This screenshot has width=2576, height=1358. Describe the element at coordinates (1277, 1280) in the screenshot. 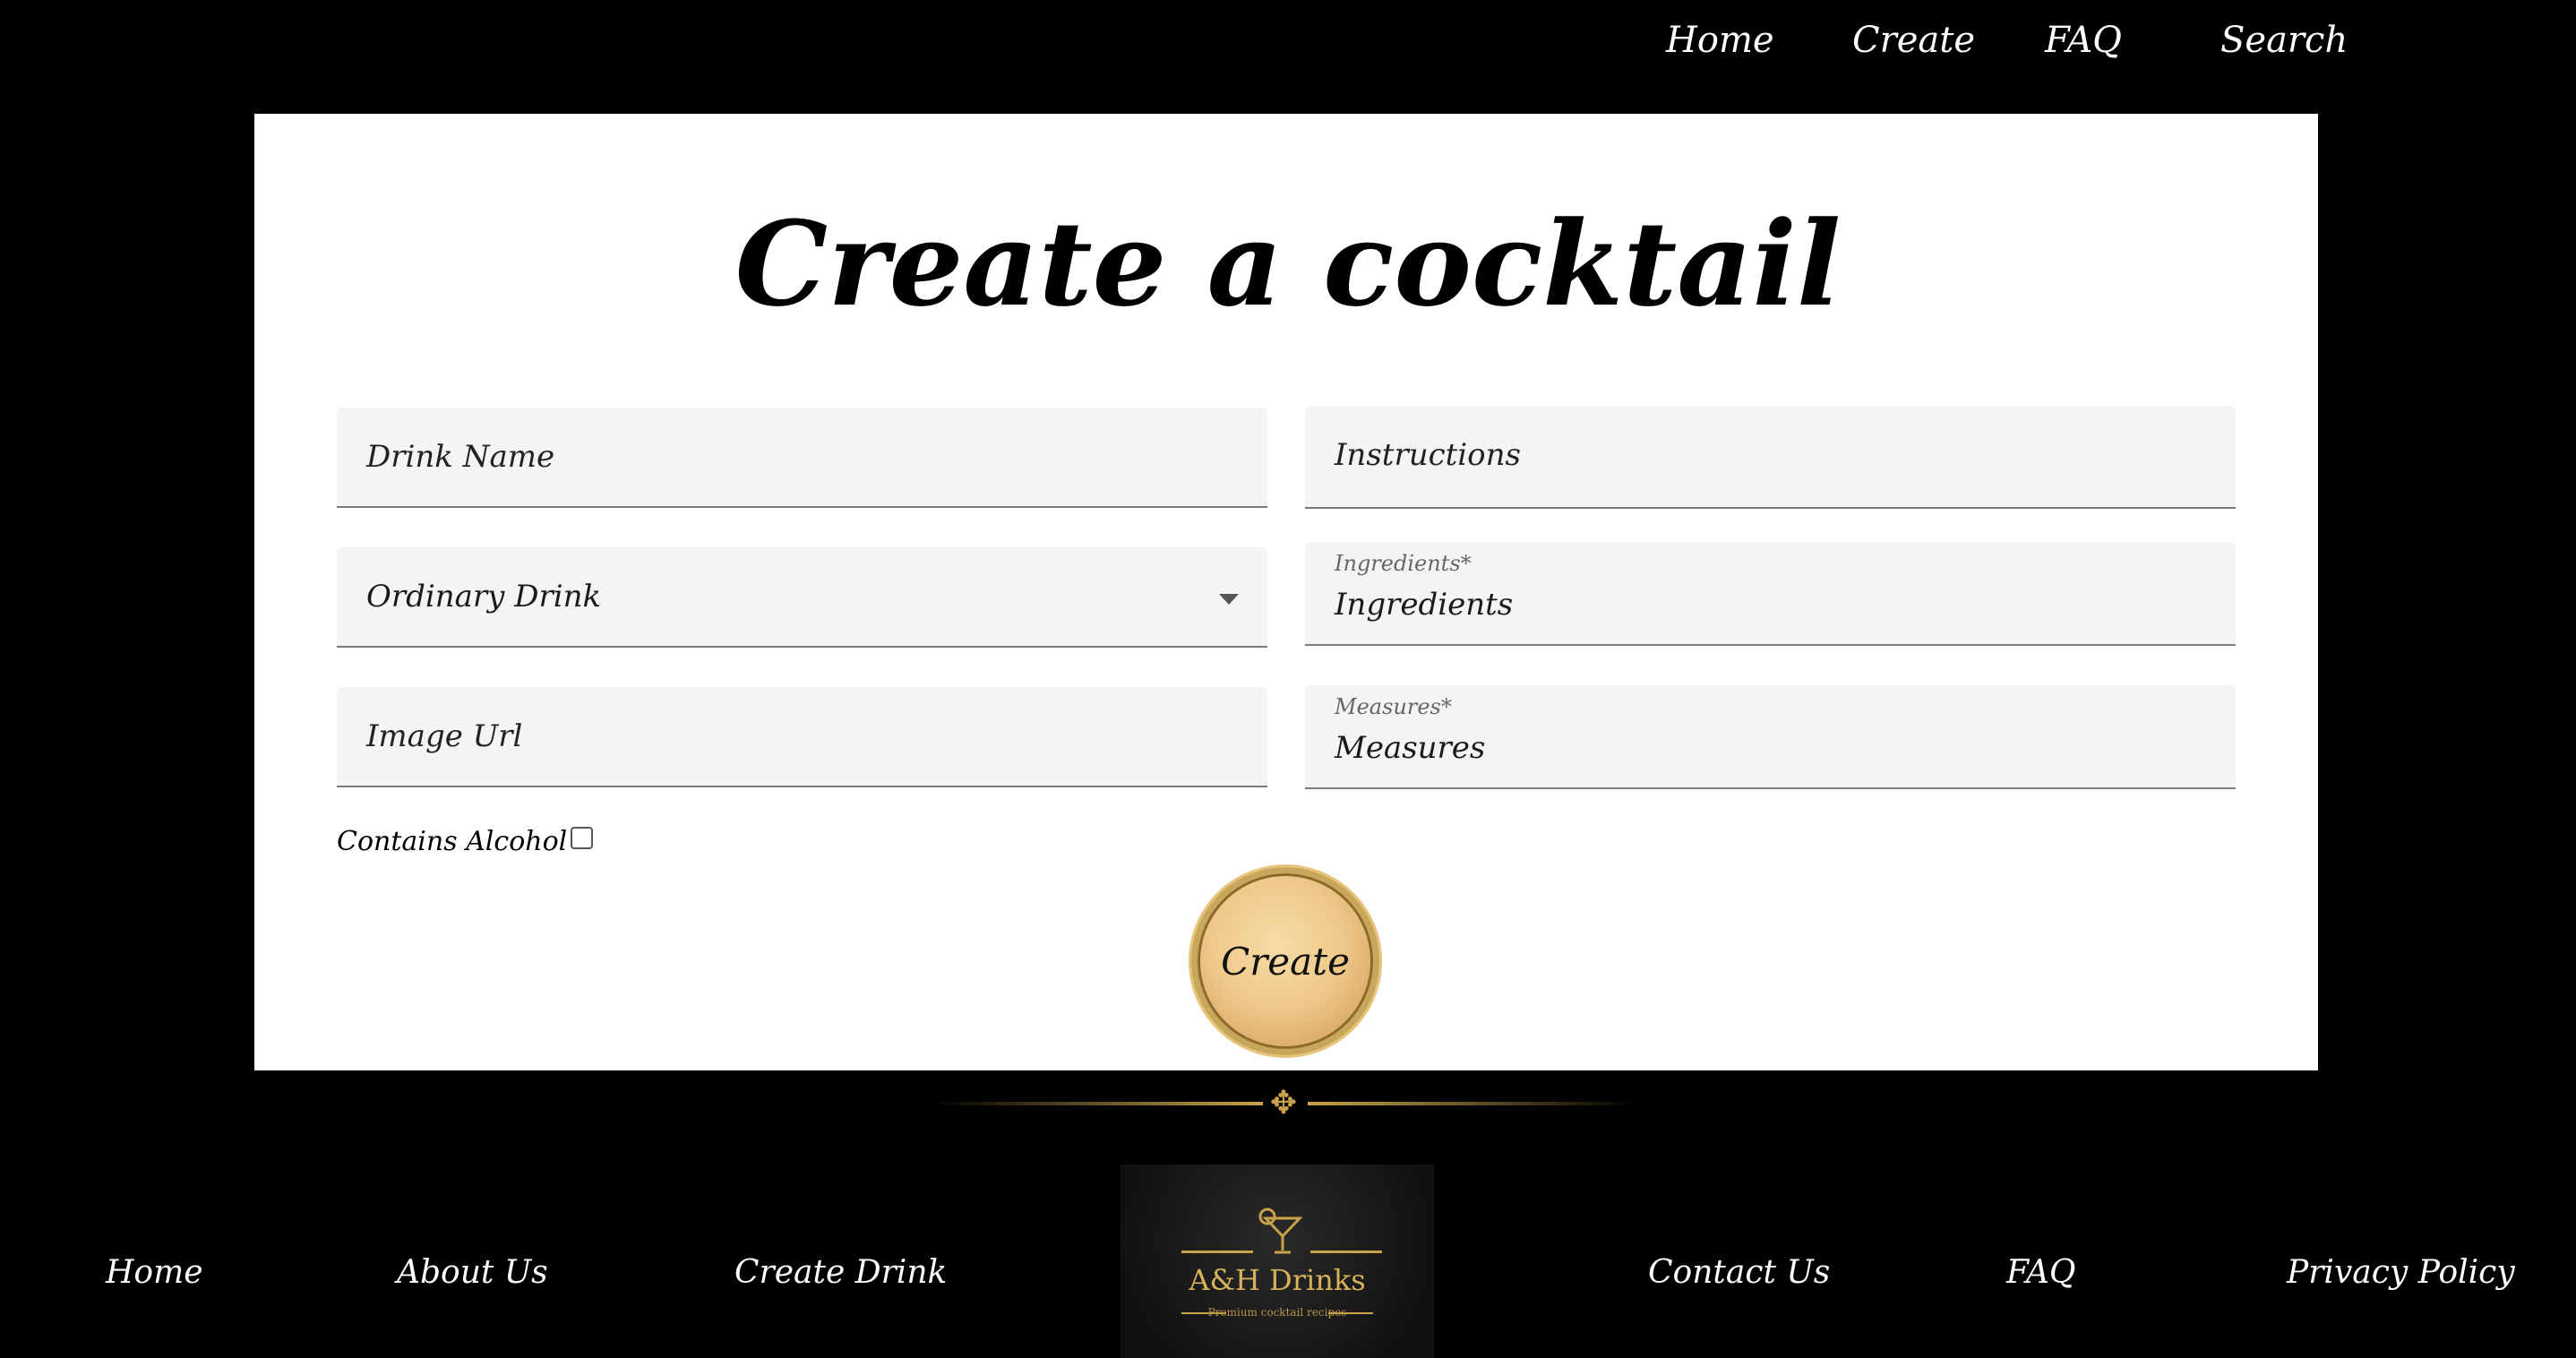

I see `logo-brand-name: A&H Drinks` at that location.